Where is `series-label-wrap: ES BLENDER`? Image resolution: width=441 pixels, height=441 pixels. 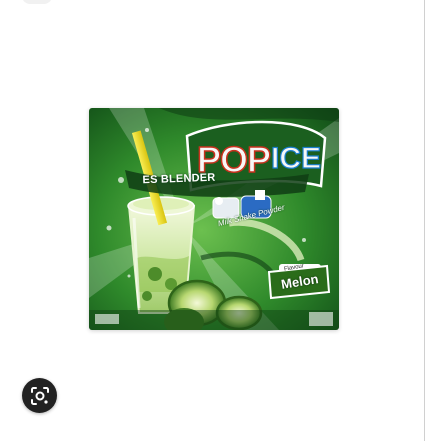
series-label-wrap: ES BLENDER is located at coordinates (179, 178).